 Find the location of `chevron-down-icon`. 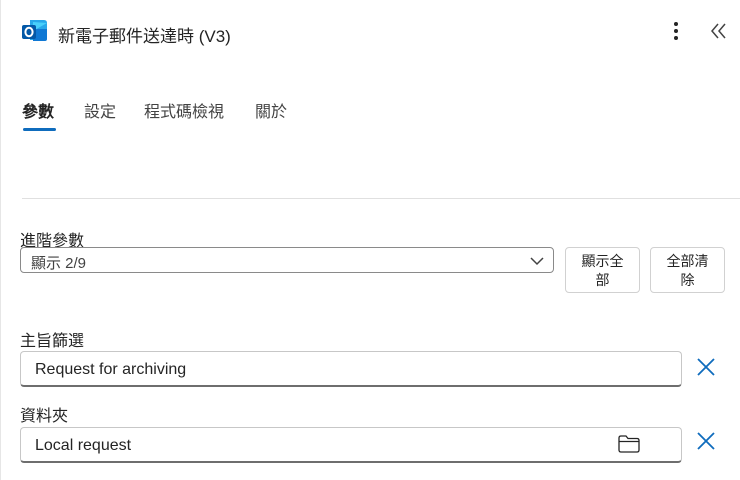

chevron-down-icon is located at coordinates (537, 260).